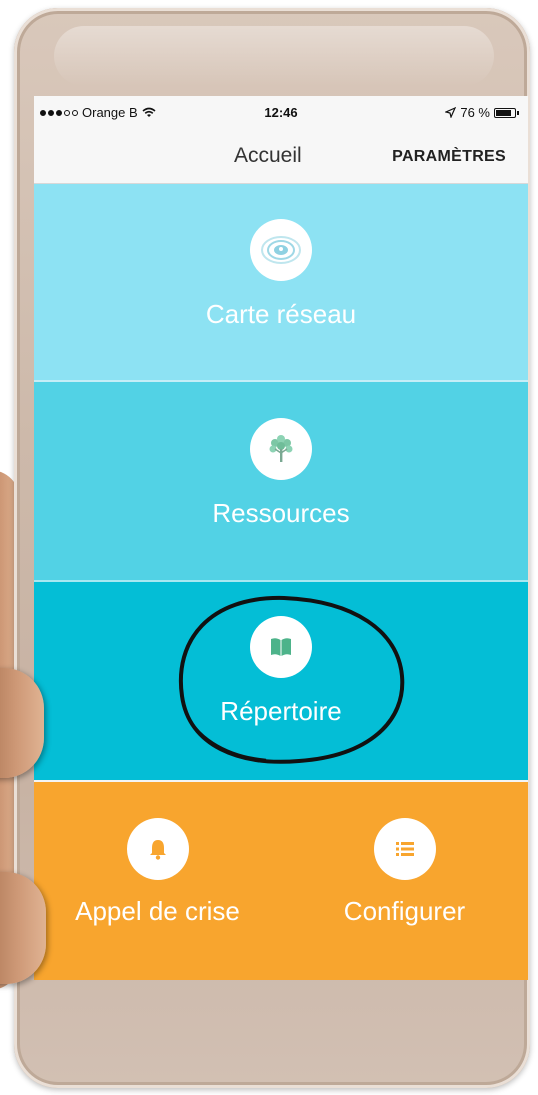 Image resolution: width=538 pixels, height=1095 pixels. What do you see at coordinates (506, 112) in the screenshot?
I see `battery-icon` at bounding box center [506, 112].